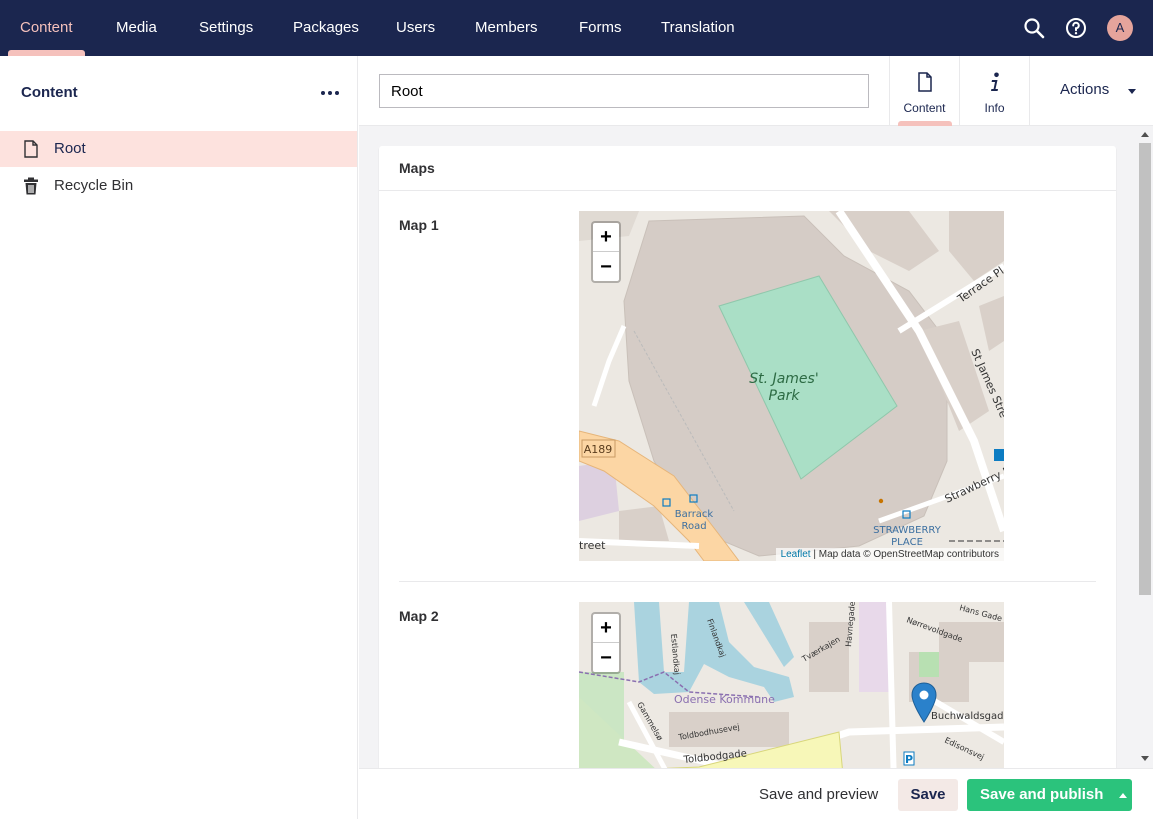  What do you see at coordinates (1076, 28) in the screenshot?
I see `help-icon` at bounding box center [1076, 28].